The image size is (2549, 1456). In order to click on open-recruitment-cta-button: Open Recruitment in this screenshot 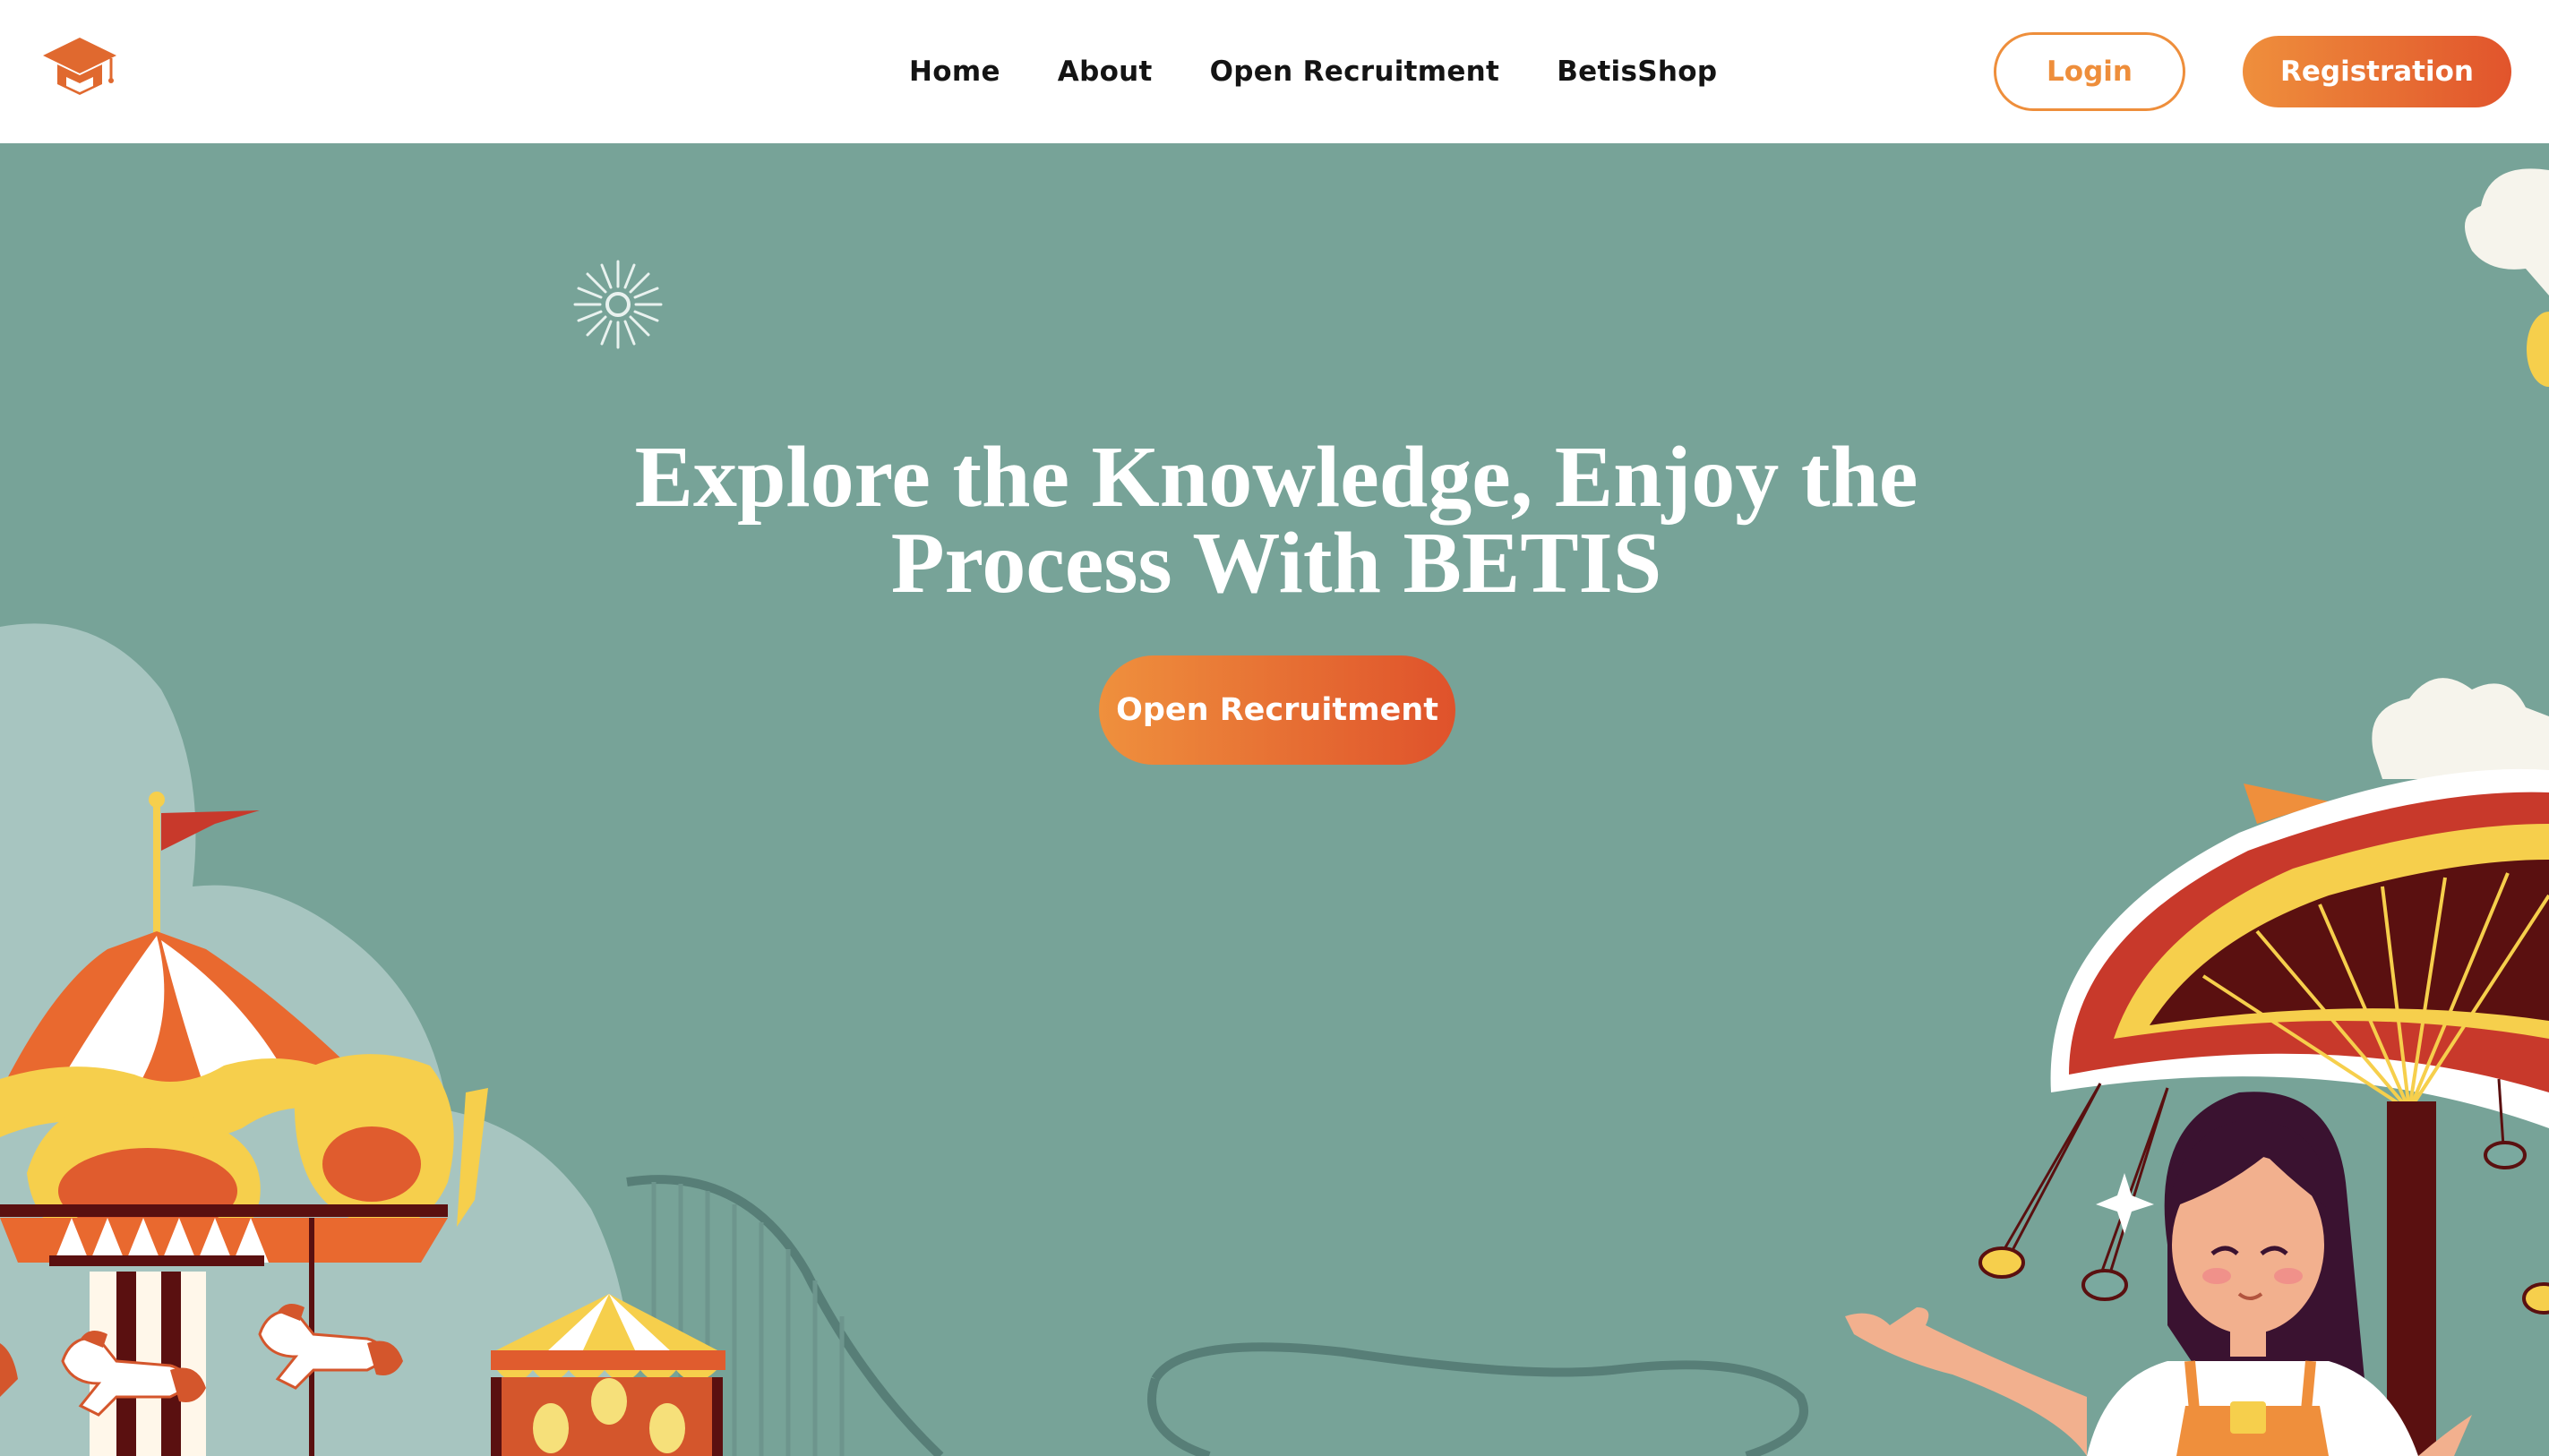, I will do `click(1277, 710)`.